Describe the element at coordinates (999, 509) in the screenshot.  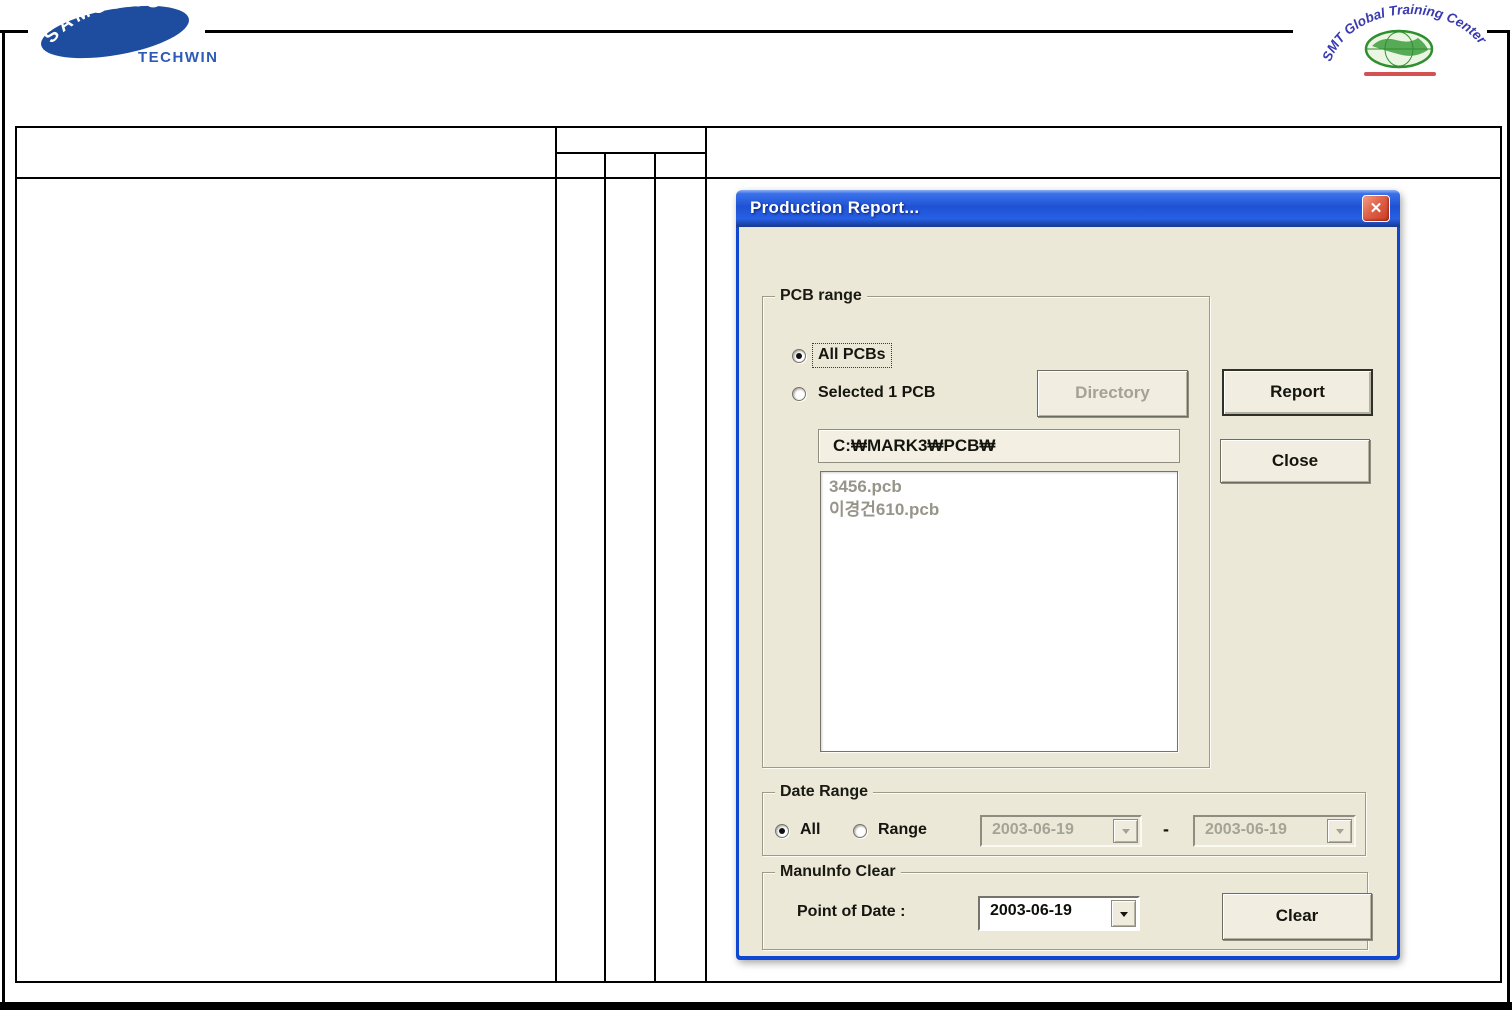
I see `list-item: 이경건610.pcb` at that location.